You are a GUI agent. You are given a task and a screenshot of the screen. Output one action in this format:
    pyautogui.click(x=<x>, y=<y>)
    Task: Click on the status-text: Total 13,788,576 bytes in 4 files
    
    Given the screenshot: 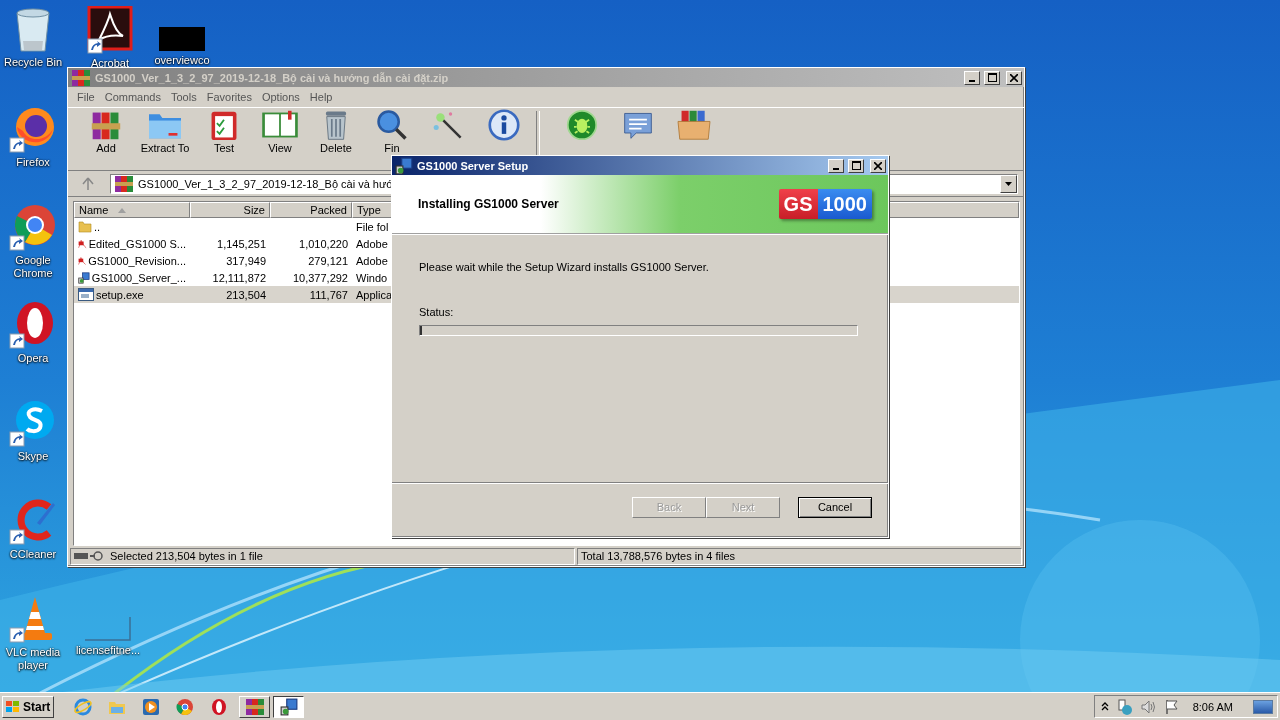 What is the action you would take?
    pyautogui.click(x=658, y=556)
    